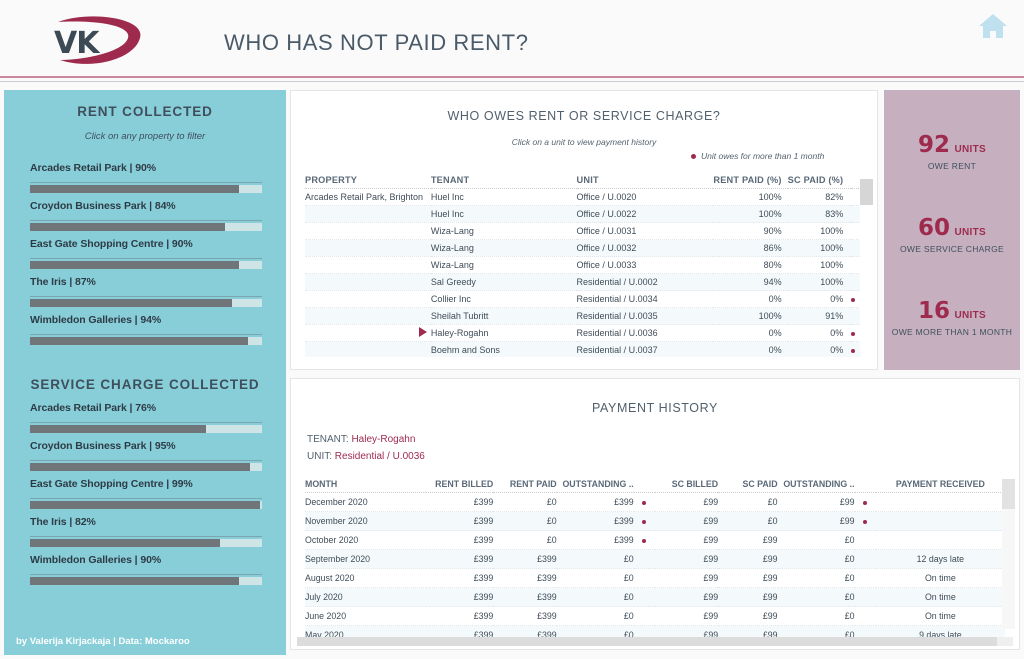  I want to click on col-property: PROPERTY, so click(368, 181).